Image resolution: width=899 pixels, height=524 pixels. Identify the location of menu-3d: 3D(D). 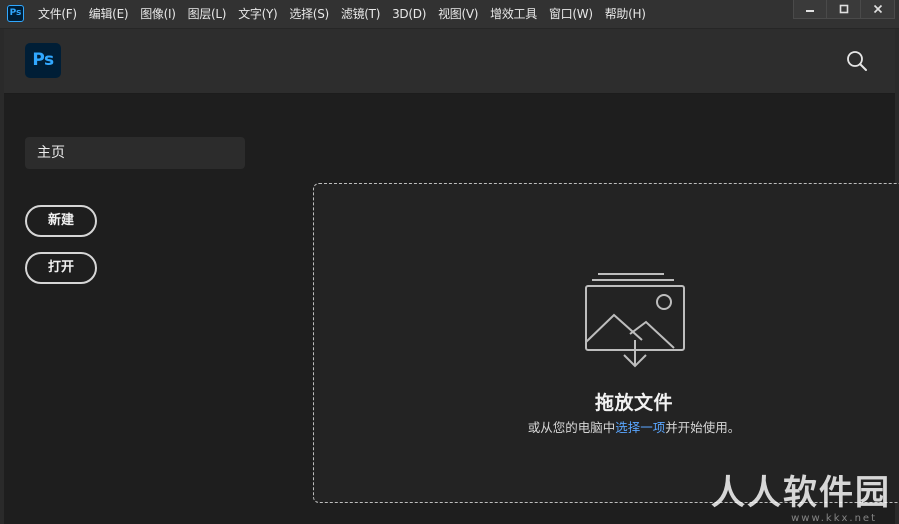
(409, 14).